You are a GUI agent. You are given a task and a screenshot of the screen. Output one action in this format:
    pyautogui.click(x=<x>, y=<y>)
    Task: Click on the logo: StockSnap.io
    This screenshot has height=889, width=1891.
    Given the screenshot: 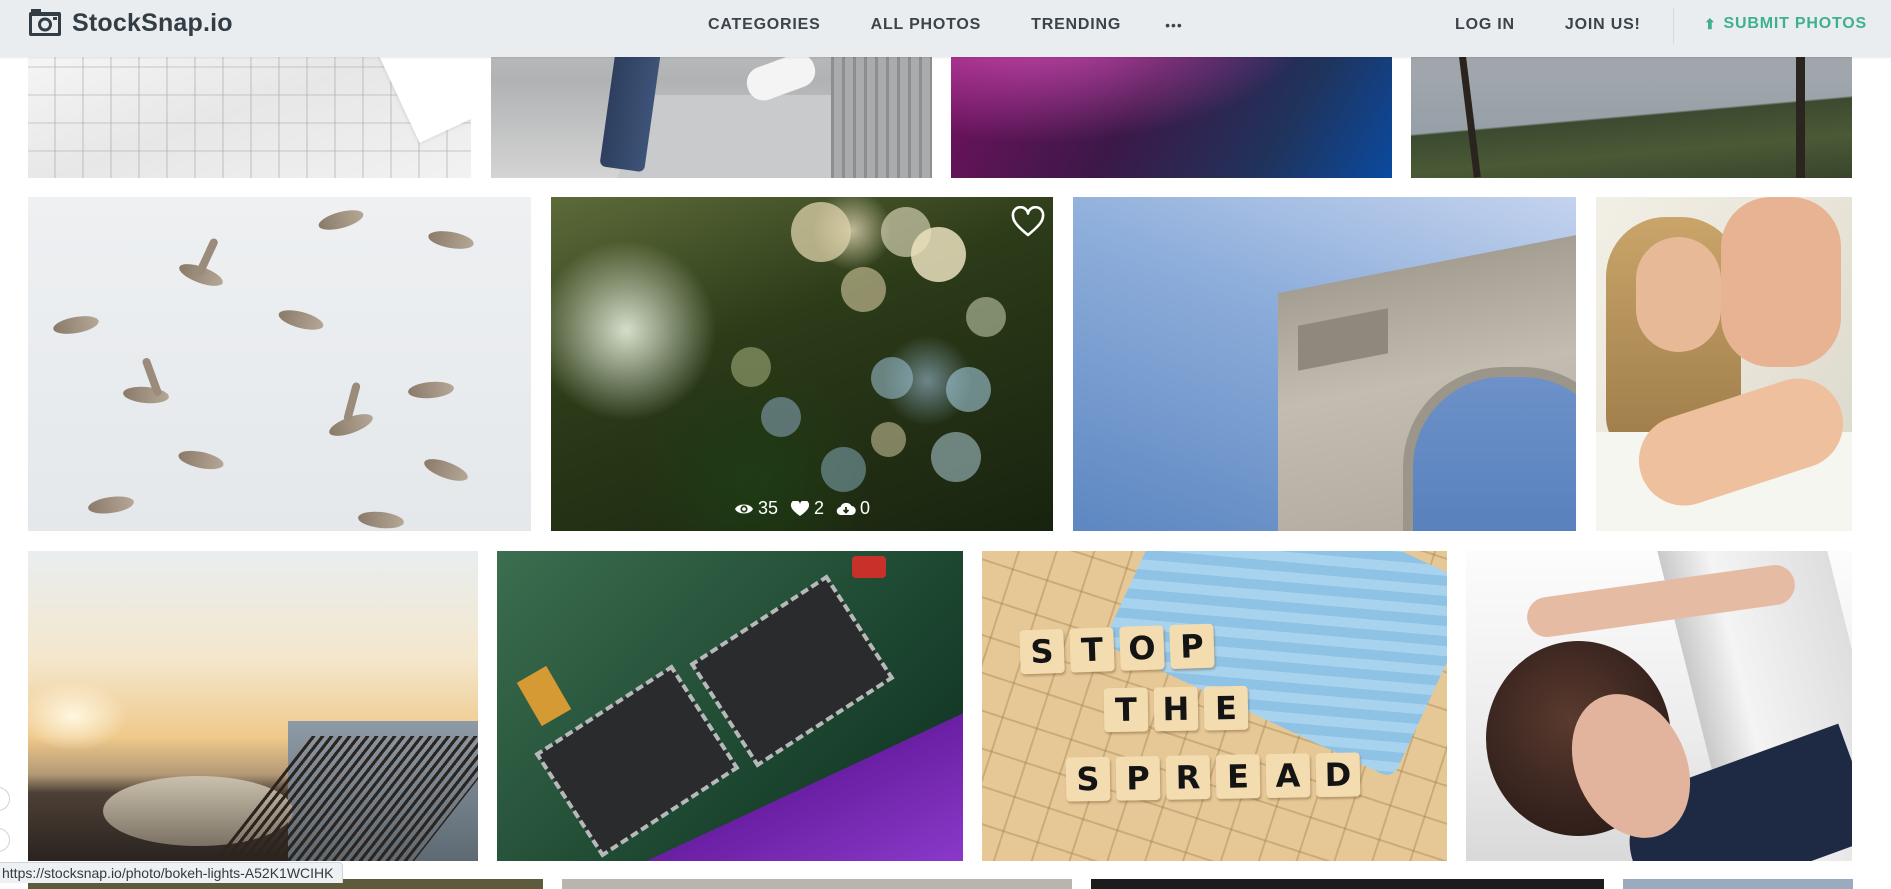 What is the action you would take?
    pyautogui.click(x=130, y=23)
    